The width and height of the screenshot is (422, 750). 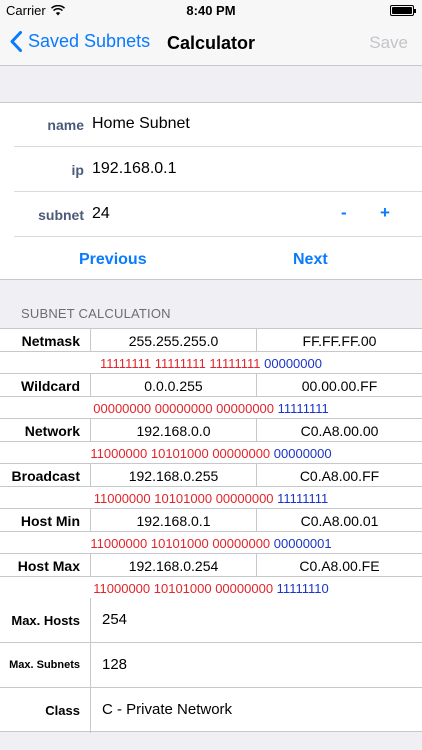 What do you see at coordinates (45, 476) in the screenshot?
I see `broadcast-label: Broadcast` at bounding box center [45, 476].